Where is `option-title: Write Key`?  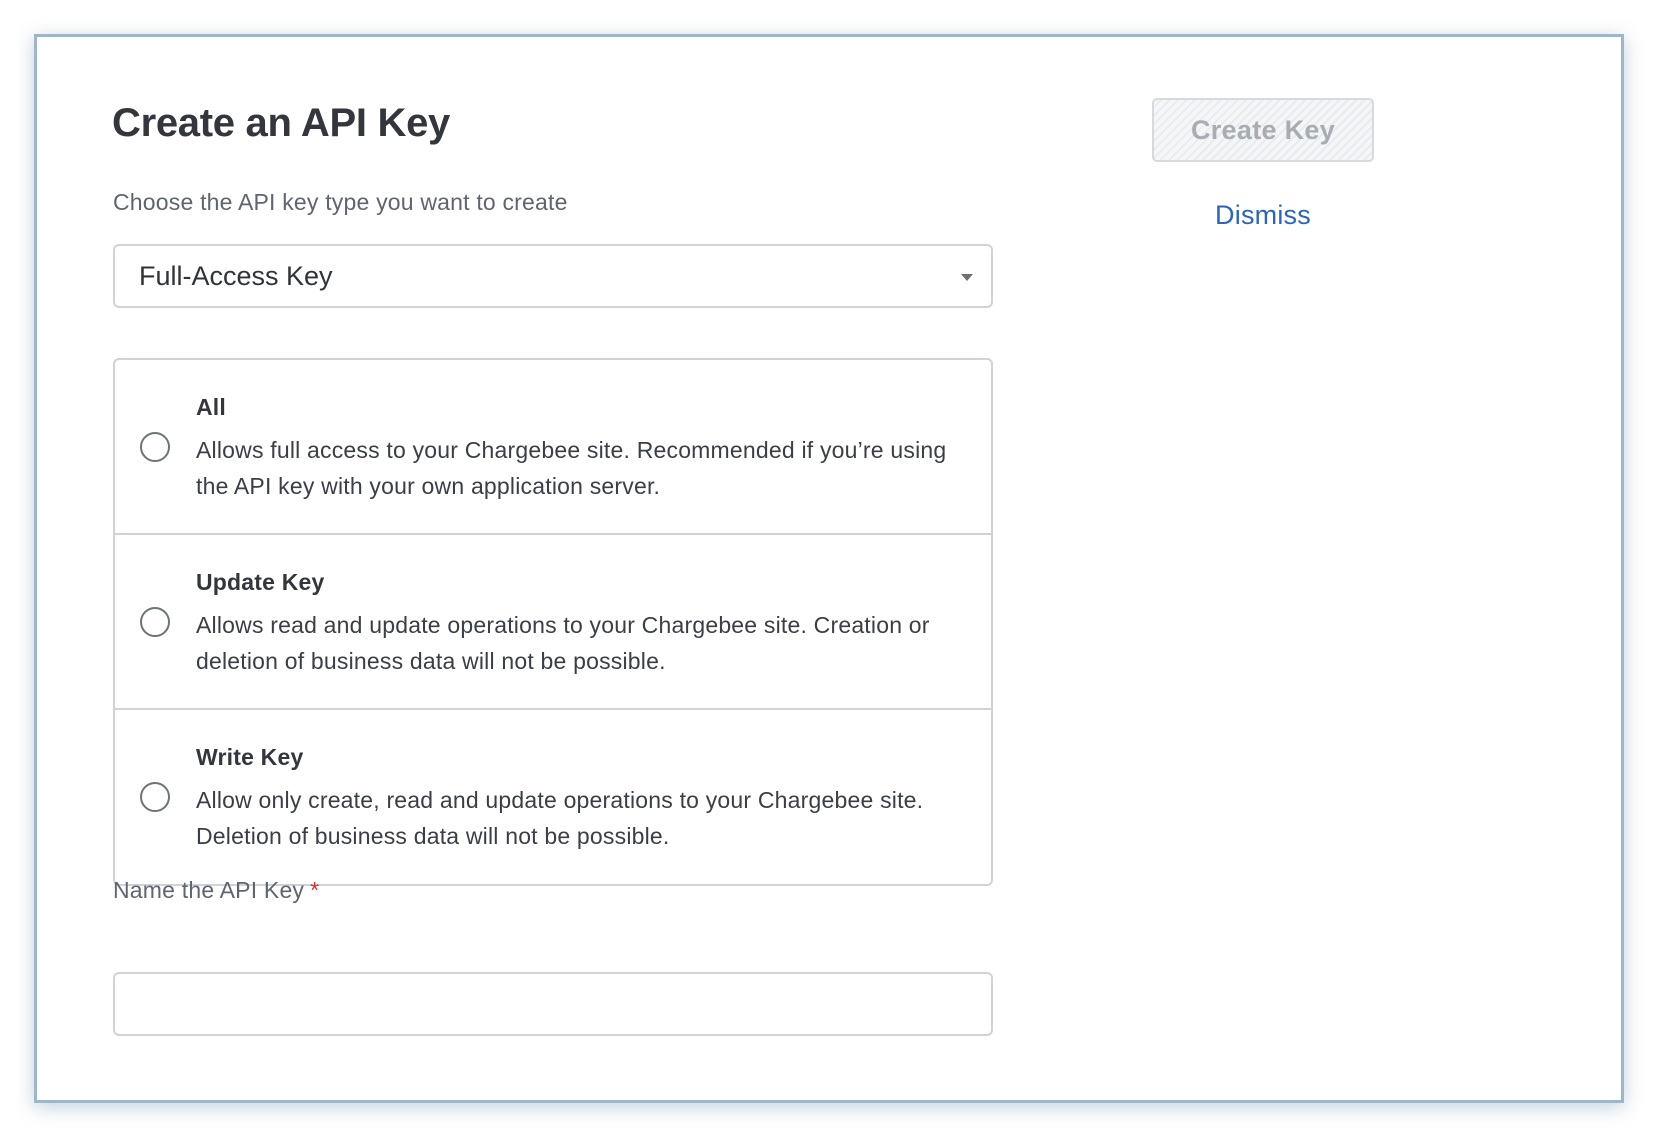 option-title: Write Key is located at coordinates (250, 757).